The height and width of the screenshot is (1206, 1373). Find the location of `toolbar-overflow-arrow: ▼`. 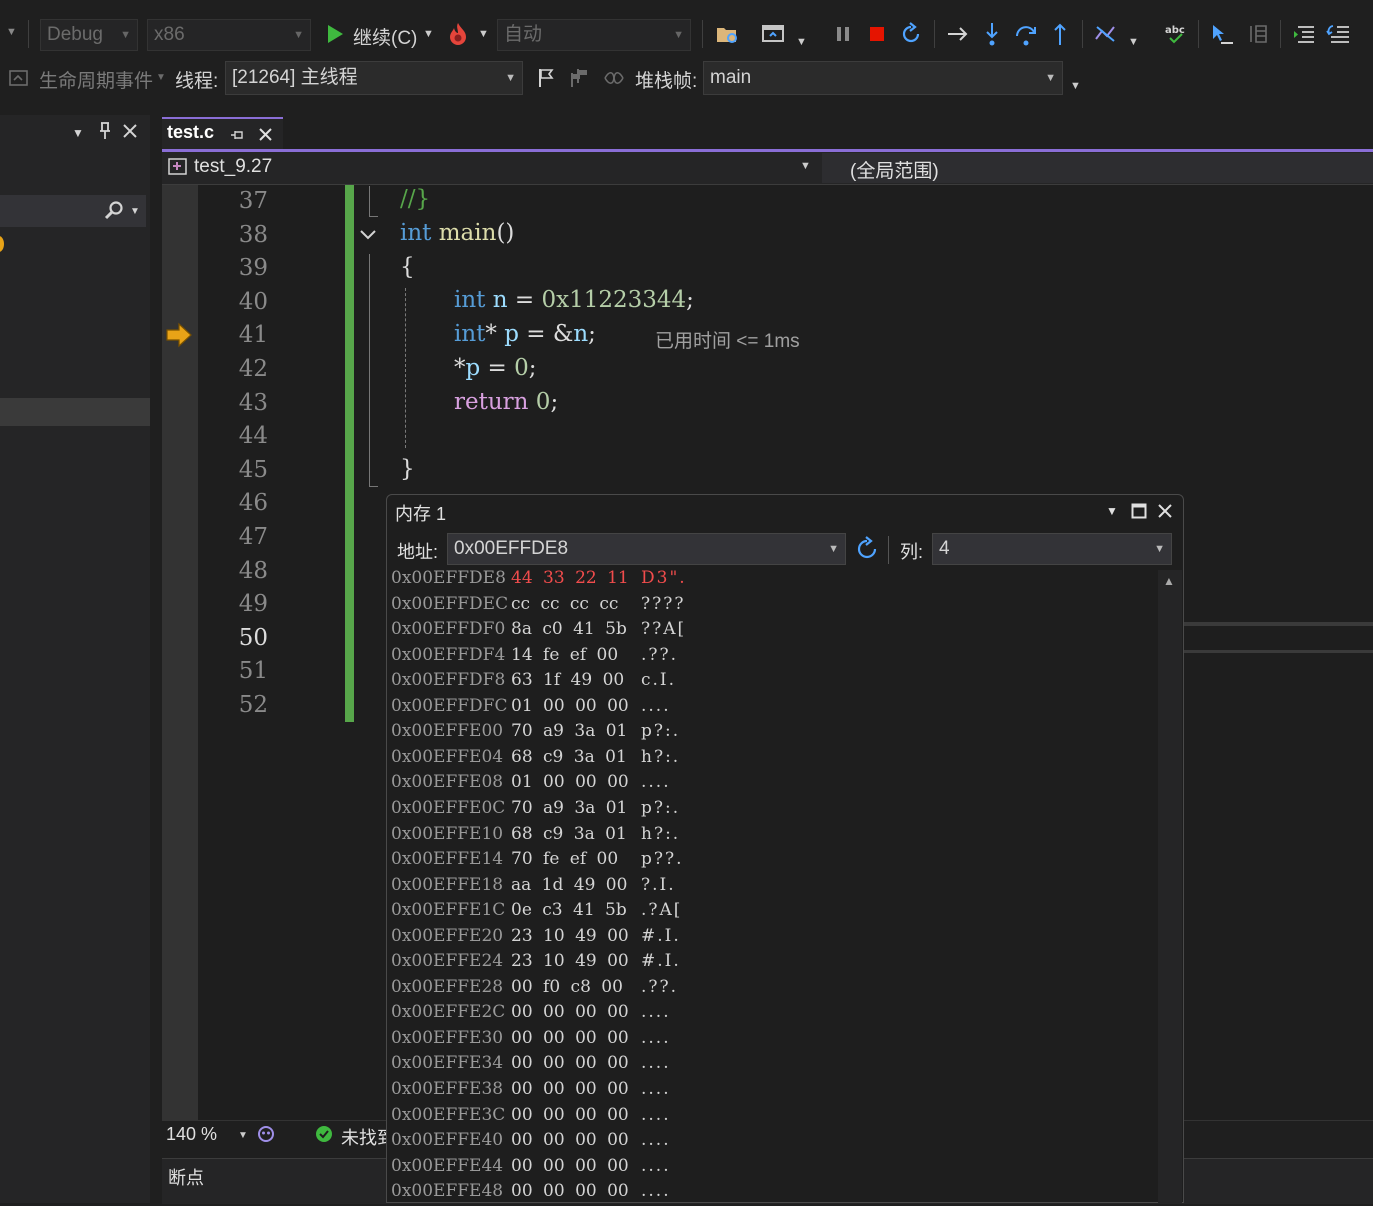

toolbar-overflow-arrow: ▼ is located at coordinates (11, 32).